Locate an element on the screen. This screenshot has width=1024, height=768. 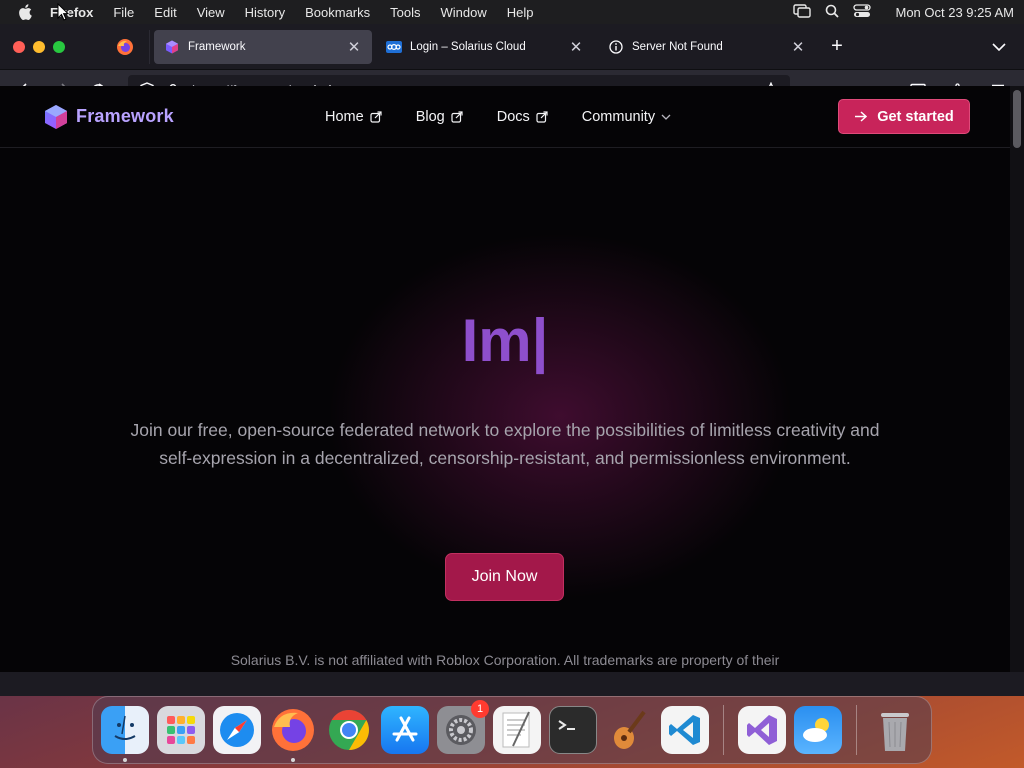
tab-title: Login – Solarius Cloud is located at coordinates (468, 46).